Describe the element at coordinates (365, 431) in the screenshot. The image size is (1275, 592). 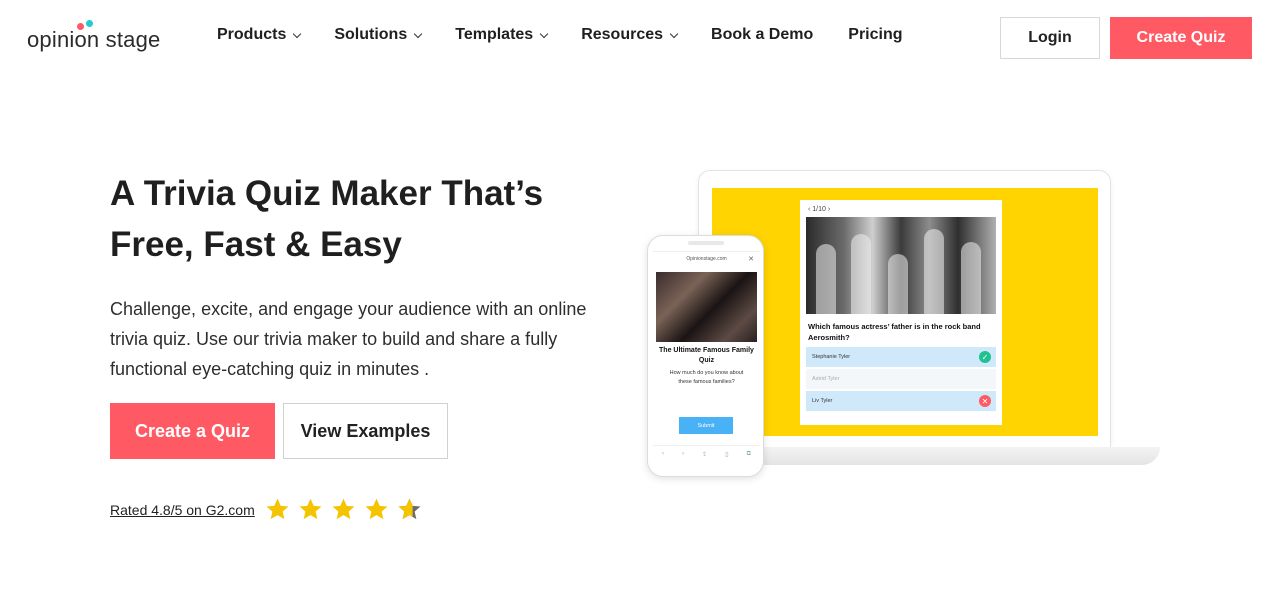
I see `view-examples-button: View Examples` at that location.